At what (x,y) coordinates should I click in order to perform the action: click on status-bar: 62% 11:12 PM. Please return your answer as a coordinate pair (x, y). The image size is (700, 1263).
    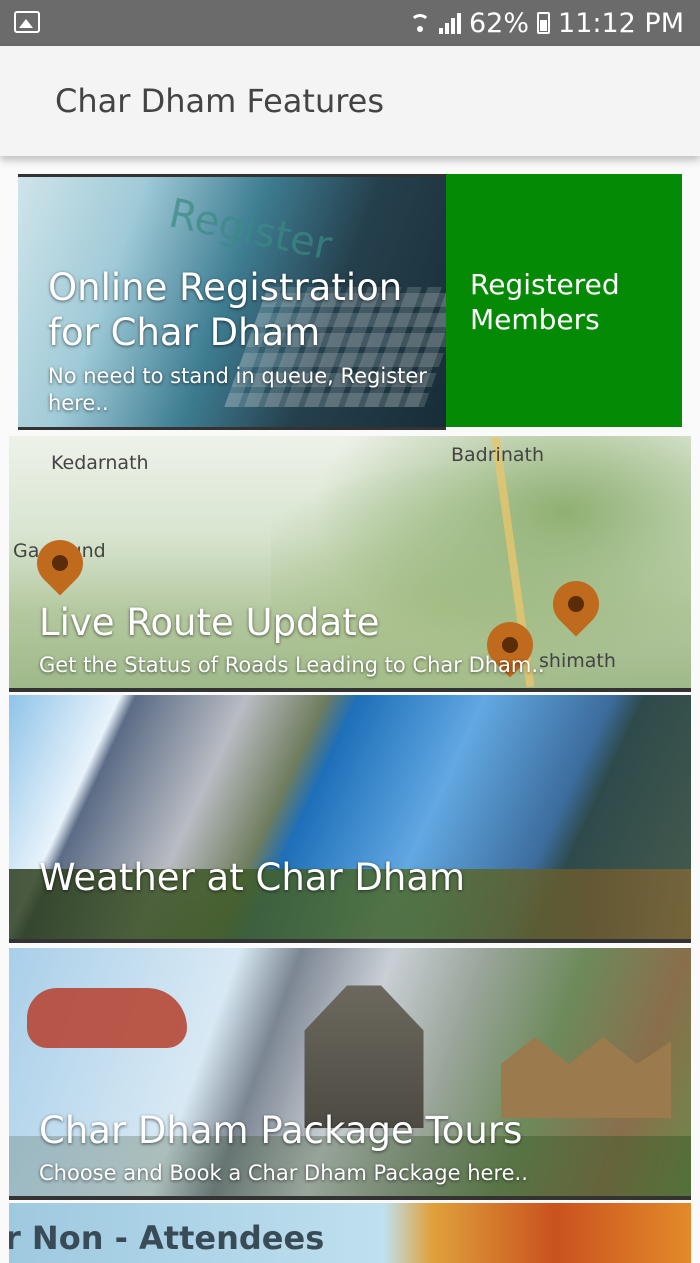
    Looking at the image, I should click on (350, 23).